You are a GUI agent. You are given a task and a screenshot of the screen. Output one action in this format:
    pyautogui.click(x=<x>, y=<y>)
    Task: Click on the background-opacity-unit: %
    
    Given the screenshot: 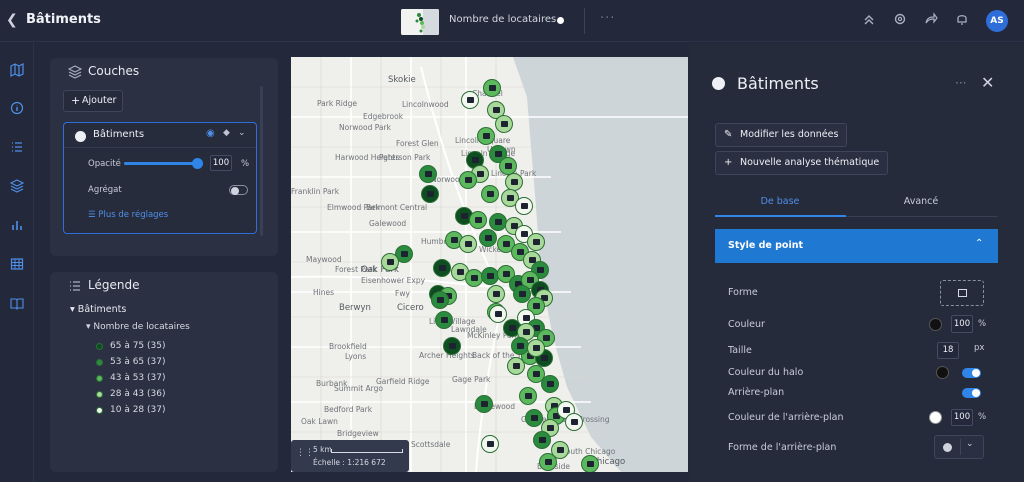 What is the action you would take?
    pyautogui.click(x=982, y=417)
    